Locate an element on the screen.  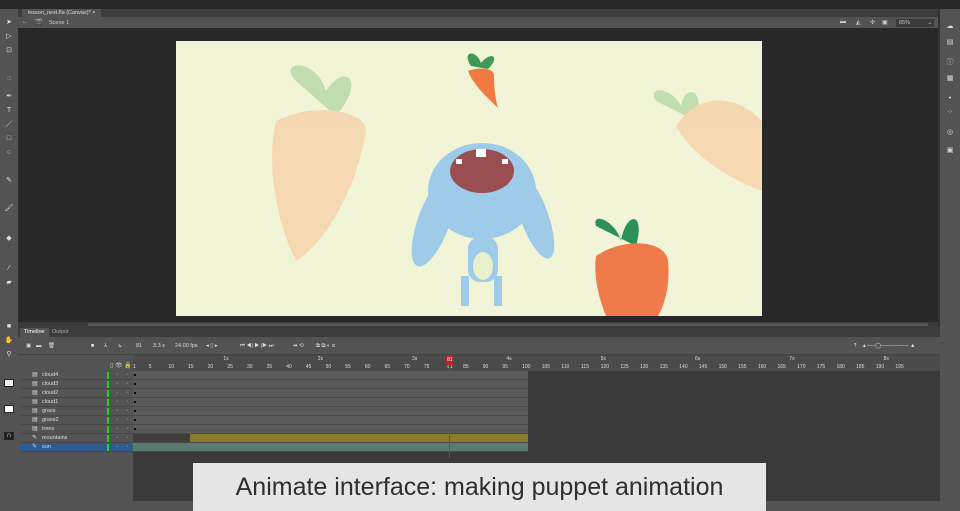
playhead-handle: 81 is located at coordinates (450, 360).